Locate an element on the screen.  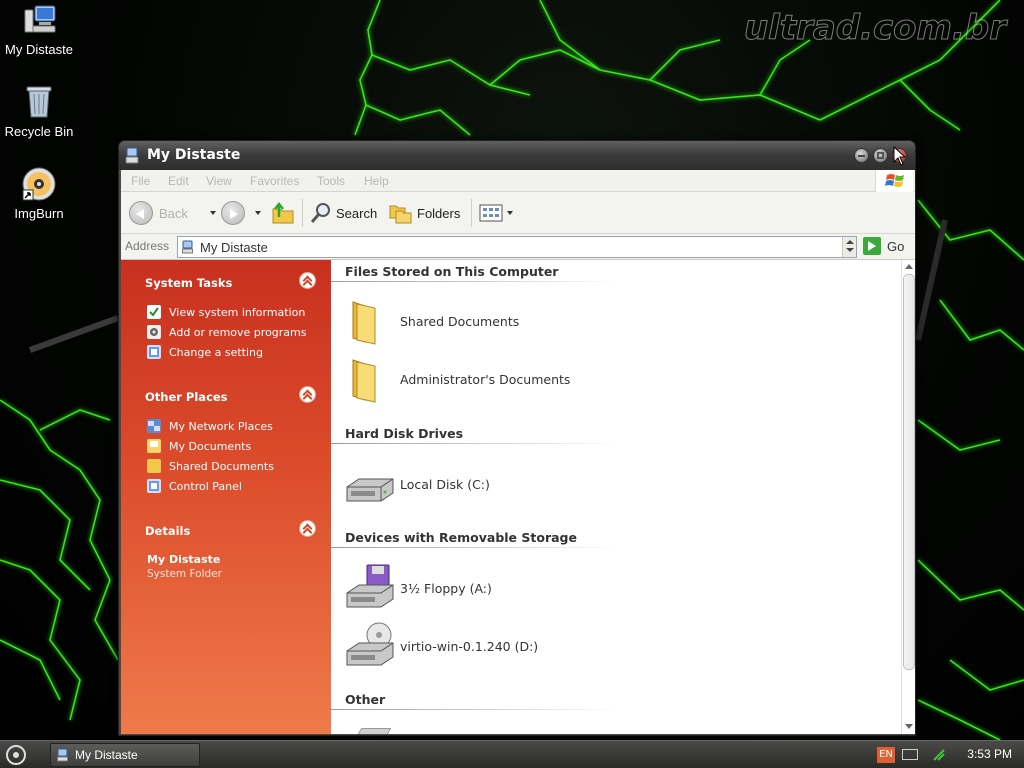
desktop-icon-my-distaste: My Distaste is located at coordinates (39, 29).